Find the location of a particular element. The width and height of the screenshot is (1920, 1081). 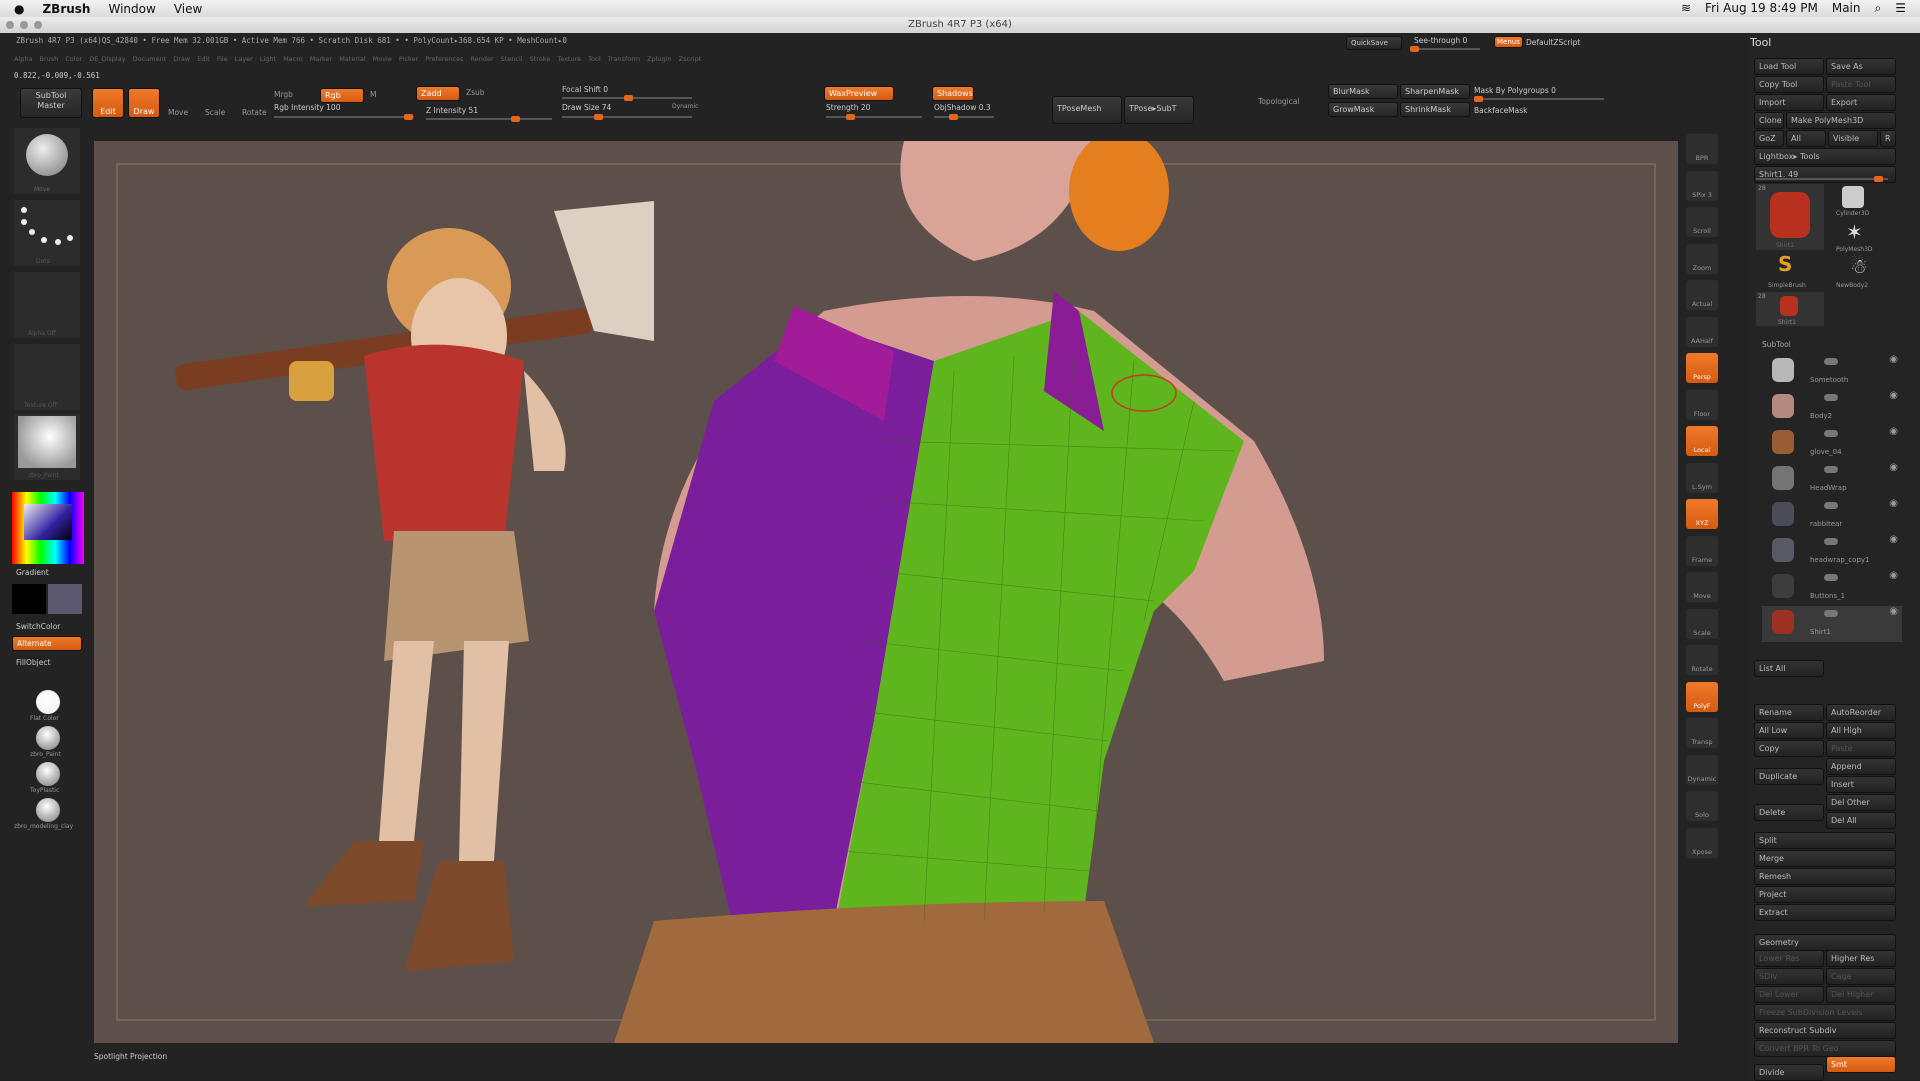

color-picker is located at coordinates (48, 528).